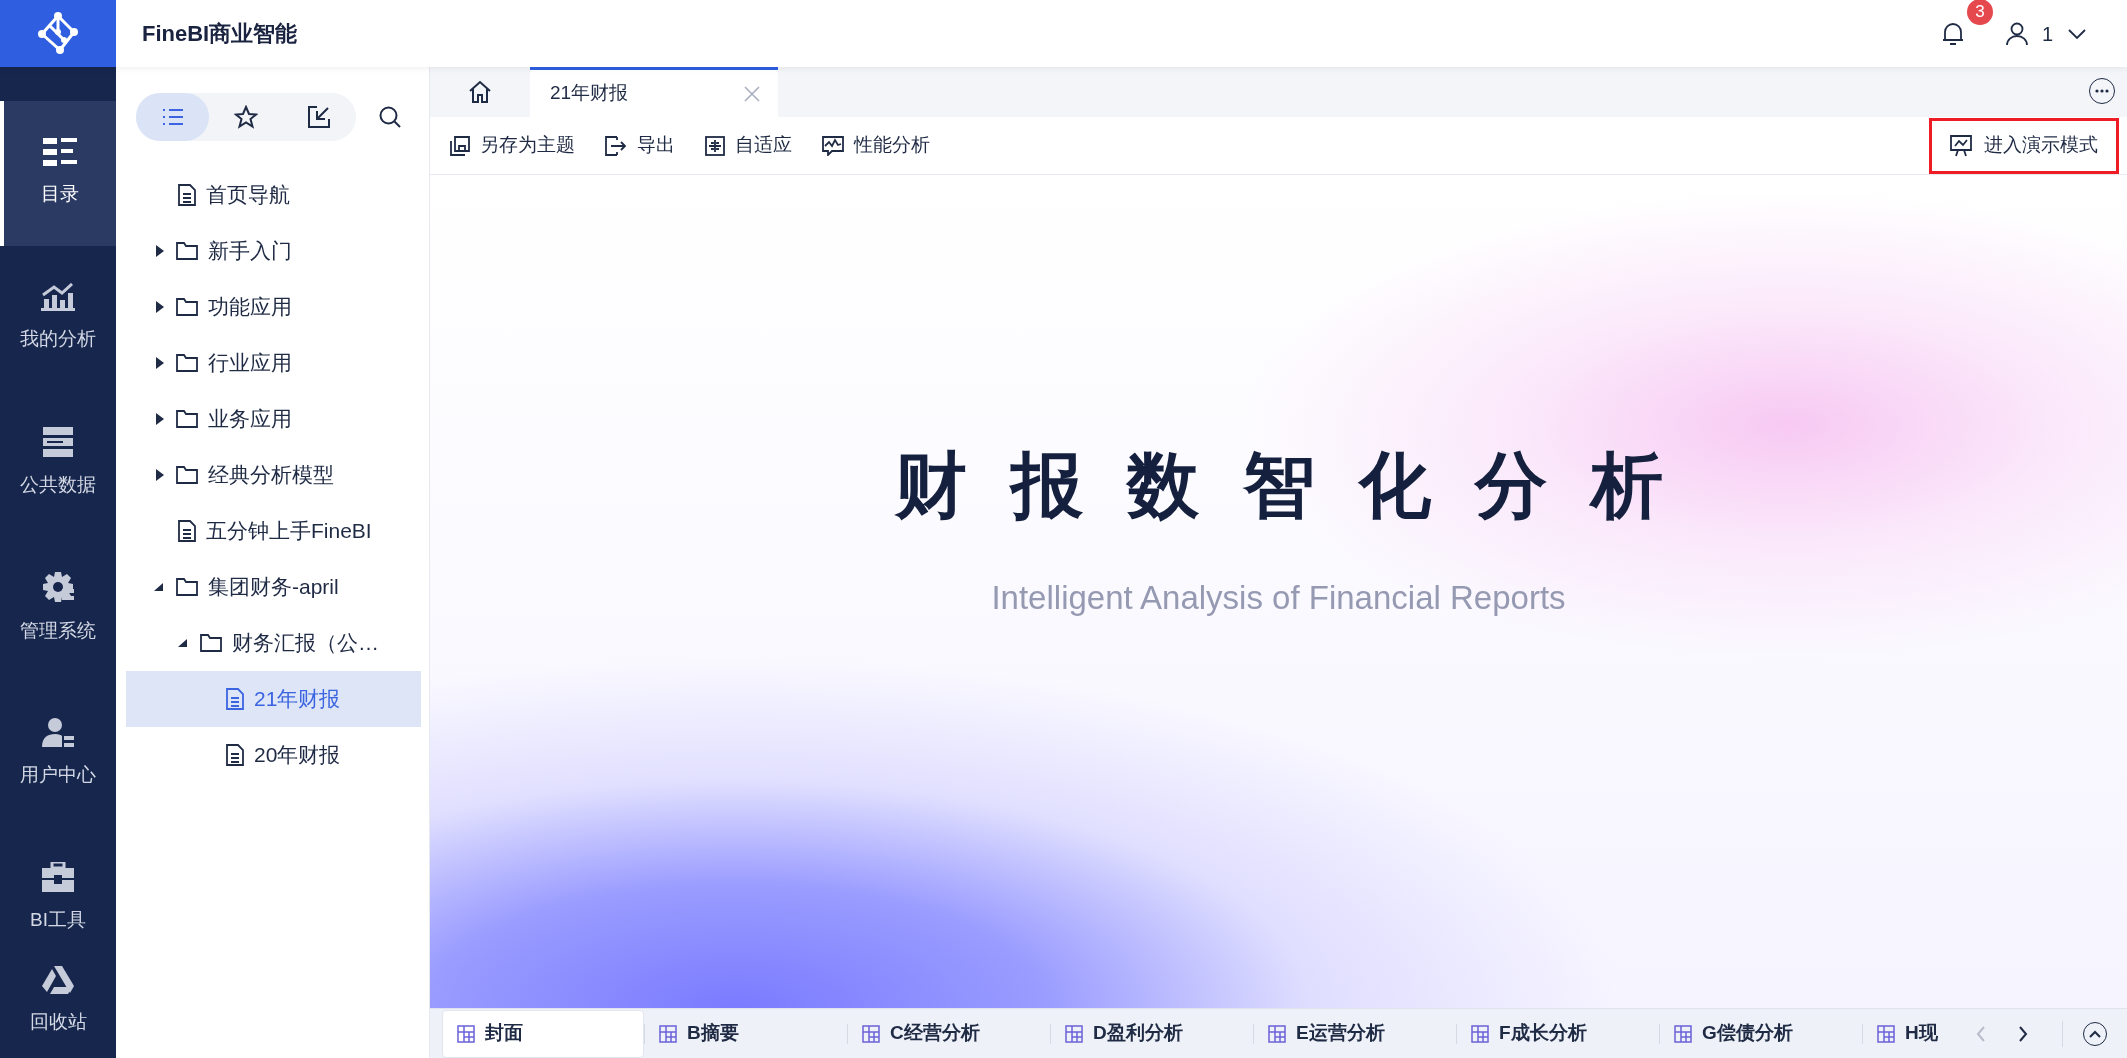 This screenshot has height=1058, width=2127. What do you see at coordinates (480, 92) in the screenshot?
I see `home-icon` at bounding box center [480, 92].